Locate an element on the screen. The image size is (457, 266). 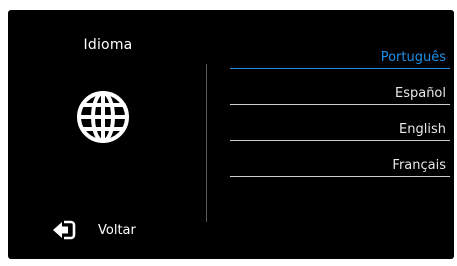
back-label: Voltar is located at coordinates (117, 230).